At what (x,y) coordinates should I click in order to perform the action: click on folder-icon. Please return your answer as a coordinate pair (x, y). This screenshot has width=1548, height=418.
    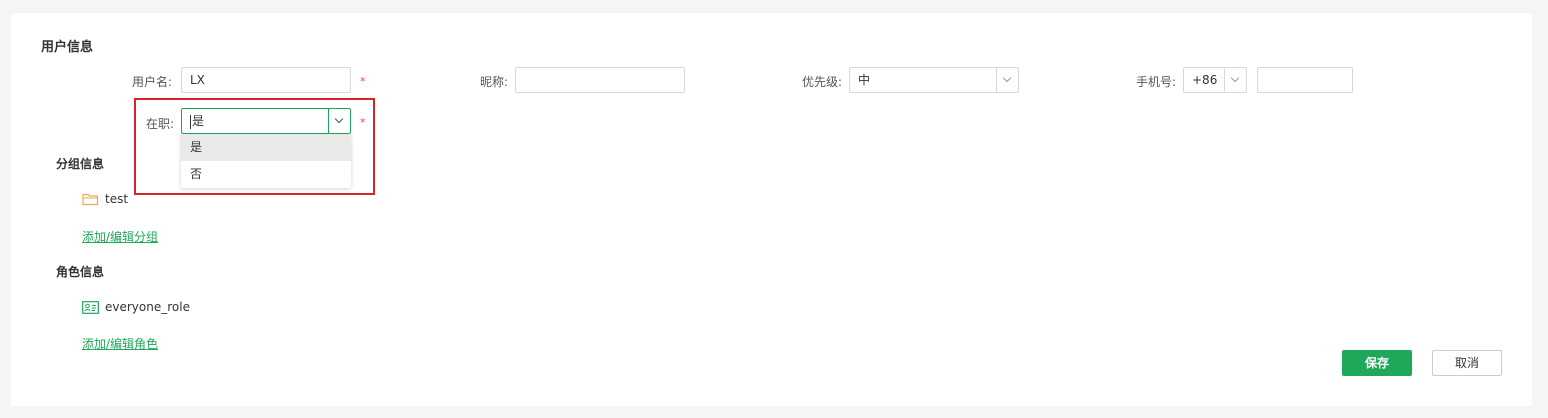
    Looking at the image, I should click on (90, 199).